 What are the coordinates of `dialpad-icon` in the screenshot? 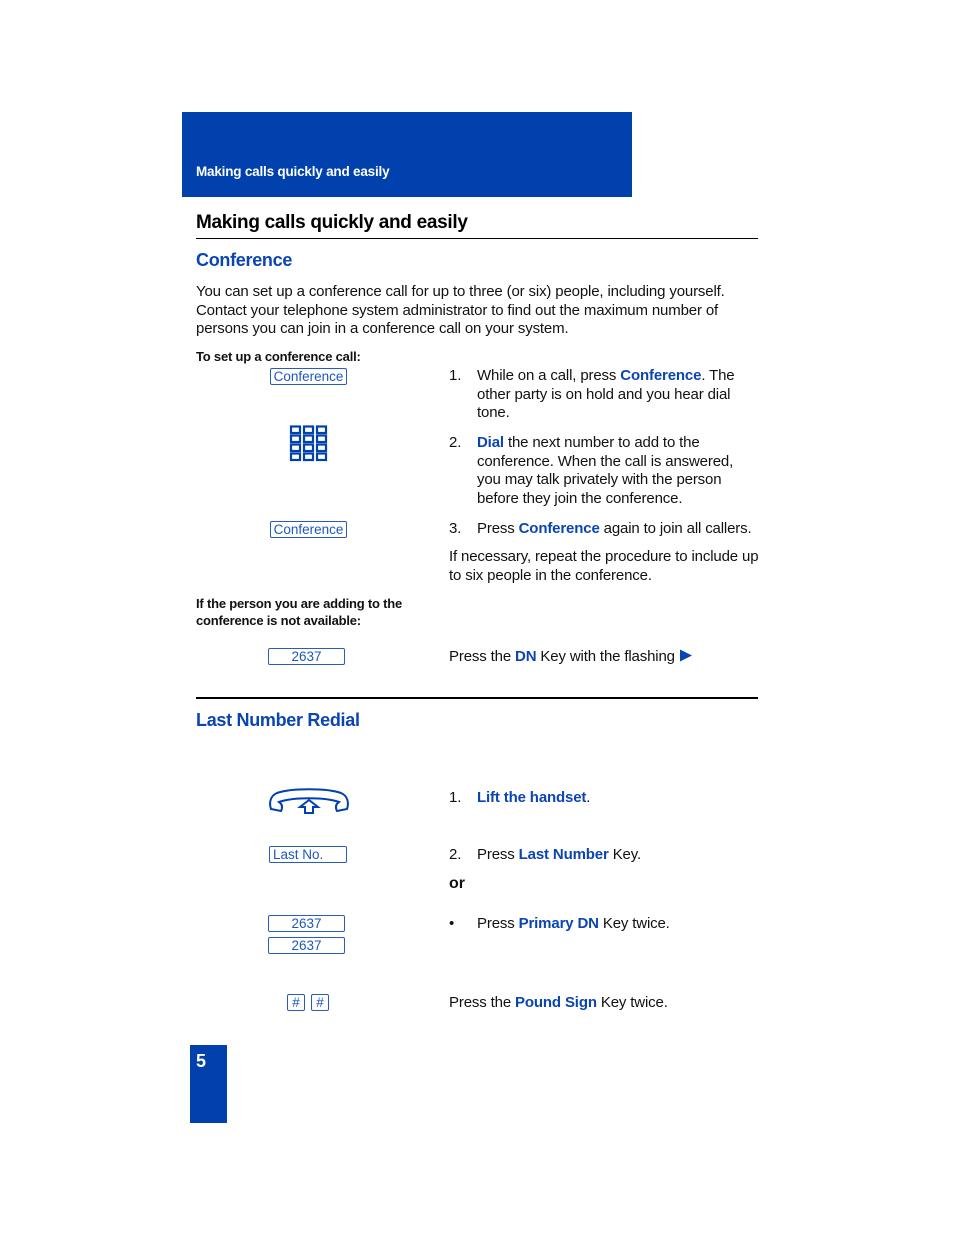 It's located at (309, 444).